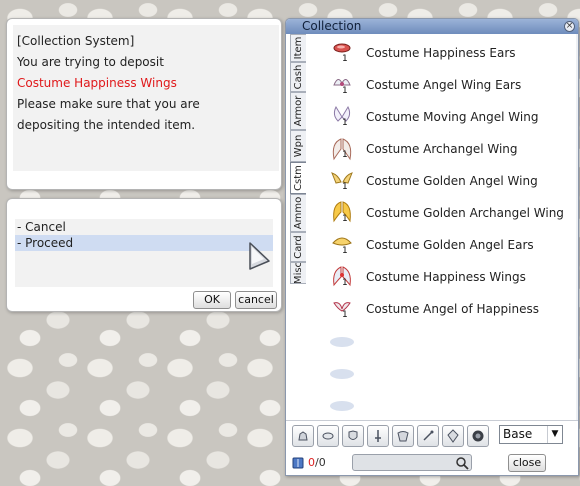 The height and width of the screenshot is (486, 580). Describe the element at coordinates (303, 436) in the screenshot. I see `top-headgear-icon` at that location.